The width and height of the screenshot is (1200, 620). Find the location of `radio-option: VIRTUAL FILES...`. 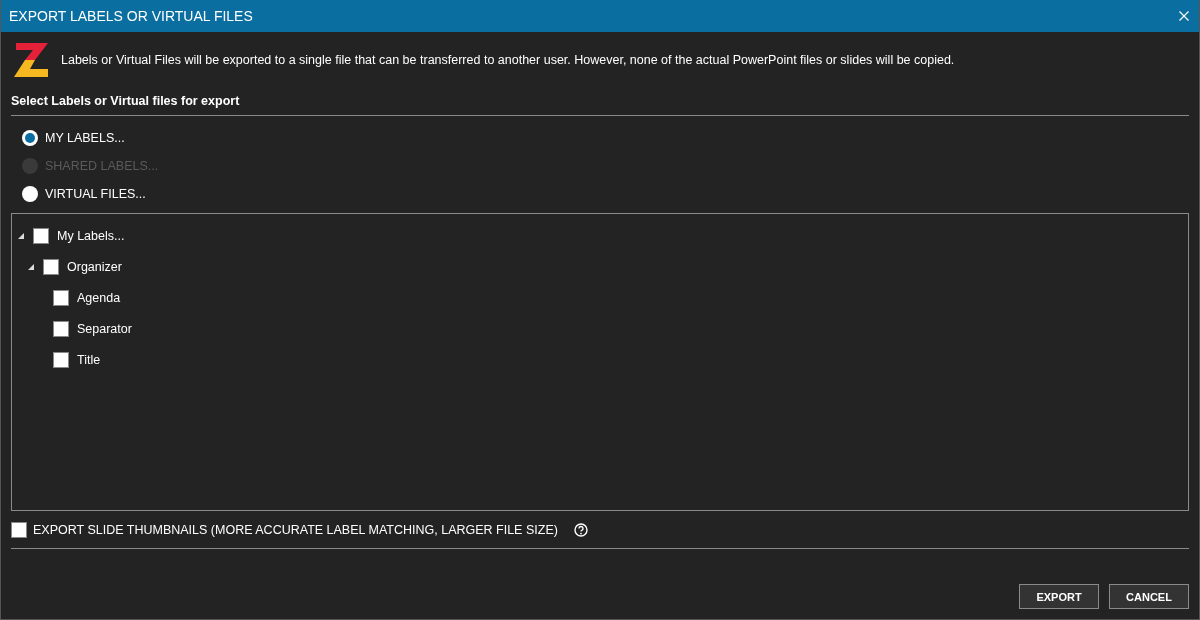

radio-option: VIRTUAL FILES... is located at coordinates (605, 194).